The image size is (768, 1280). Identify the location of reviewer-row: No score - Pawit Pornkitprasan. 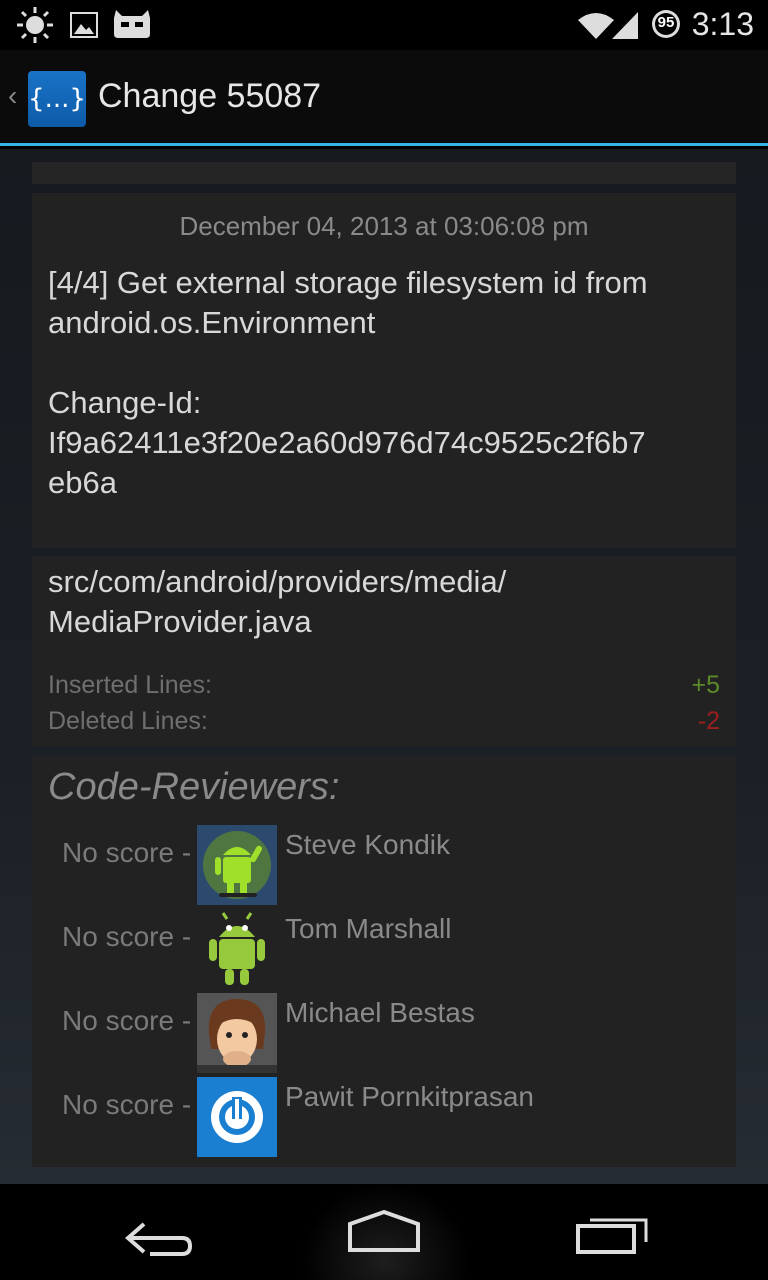
(384, 1117).